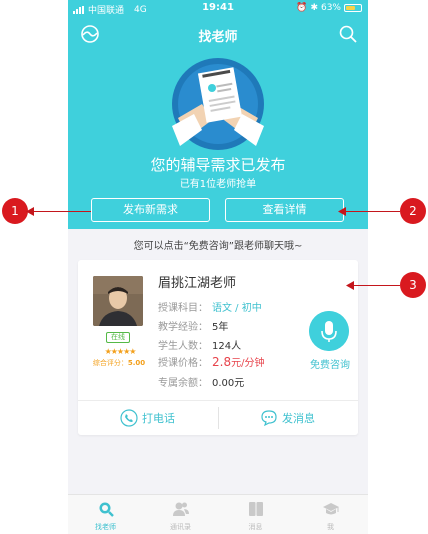  I want to click on tab-label: 找老师, so click(105, 527).